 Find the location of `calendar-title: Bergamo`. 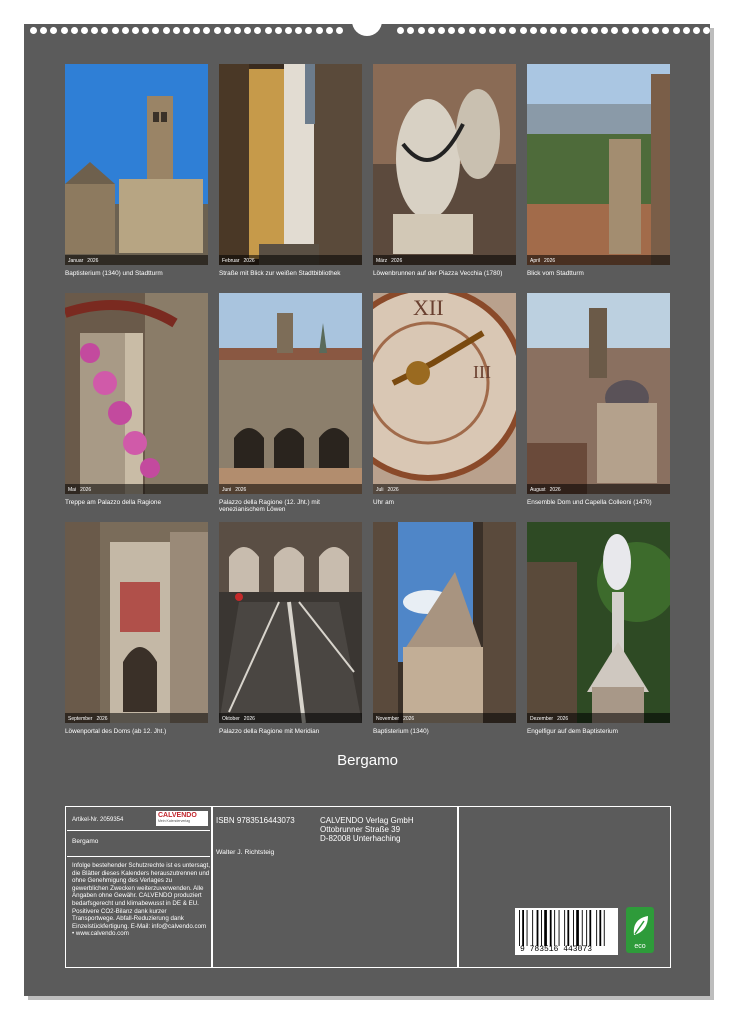

calendar-title: Bergamo is located at coordinates (367, 760).